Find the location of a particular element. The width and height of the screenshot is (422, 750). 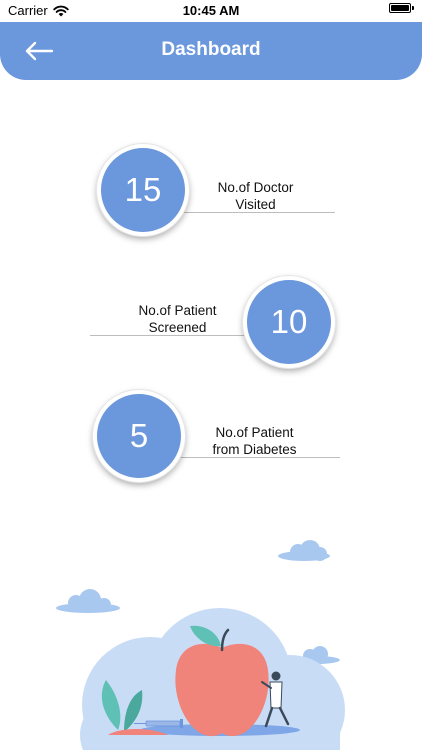

stat-label-line1: No.of Doctor is located at coordinates (255, 187).